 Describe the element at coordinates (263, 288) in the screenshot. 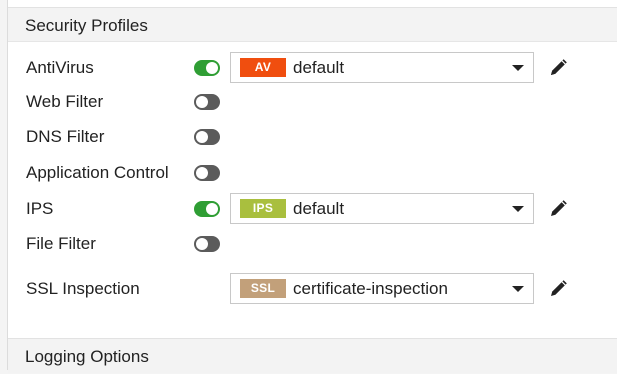

I see `ssl-badge: SSL` at that location.